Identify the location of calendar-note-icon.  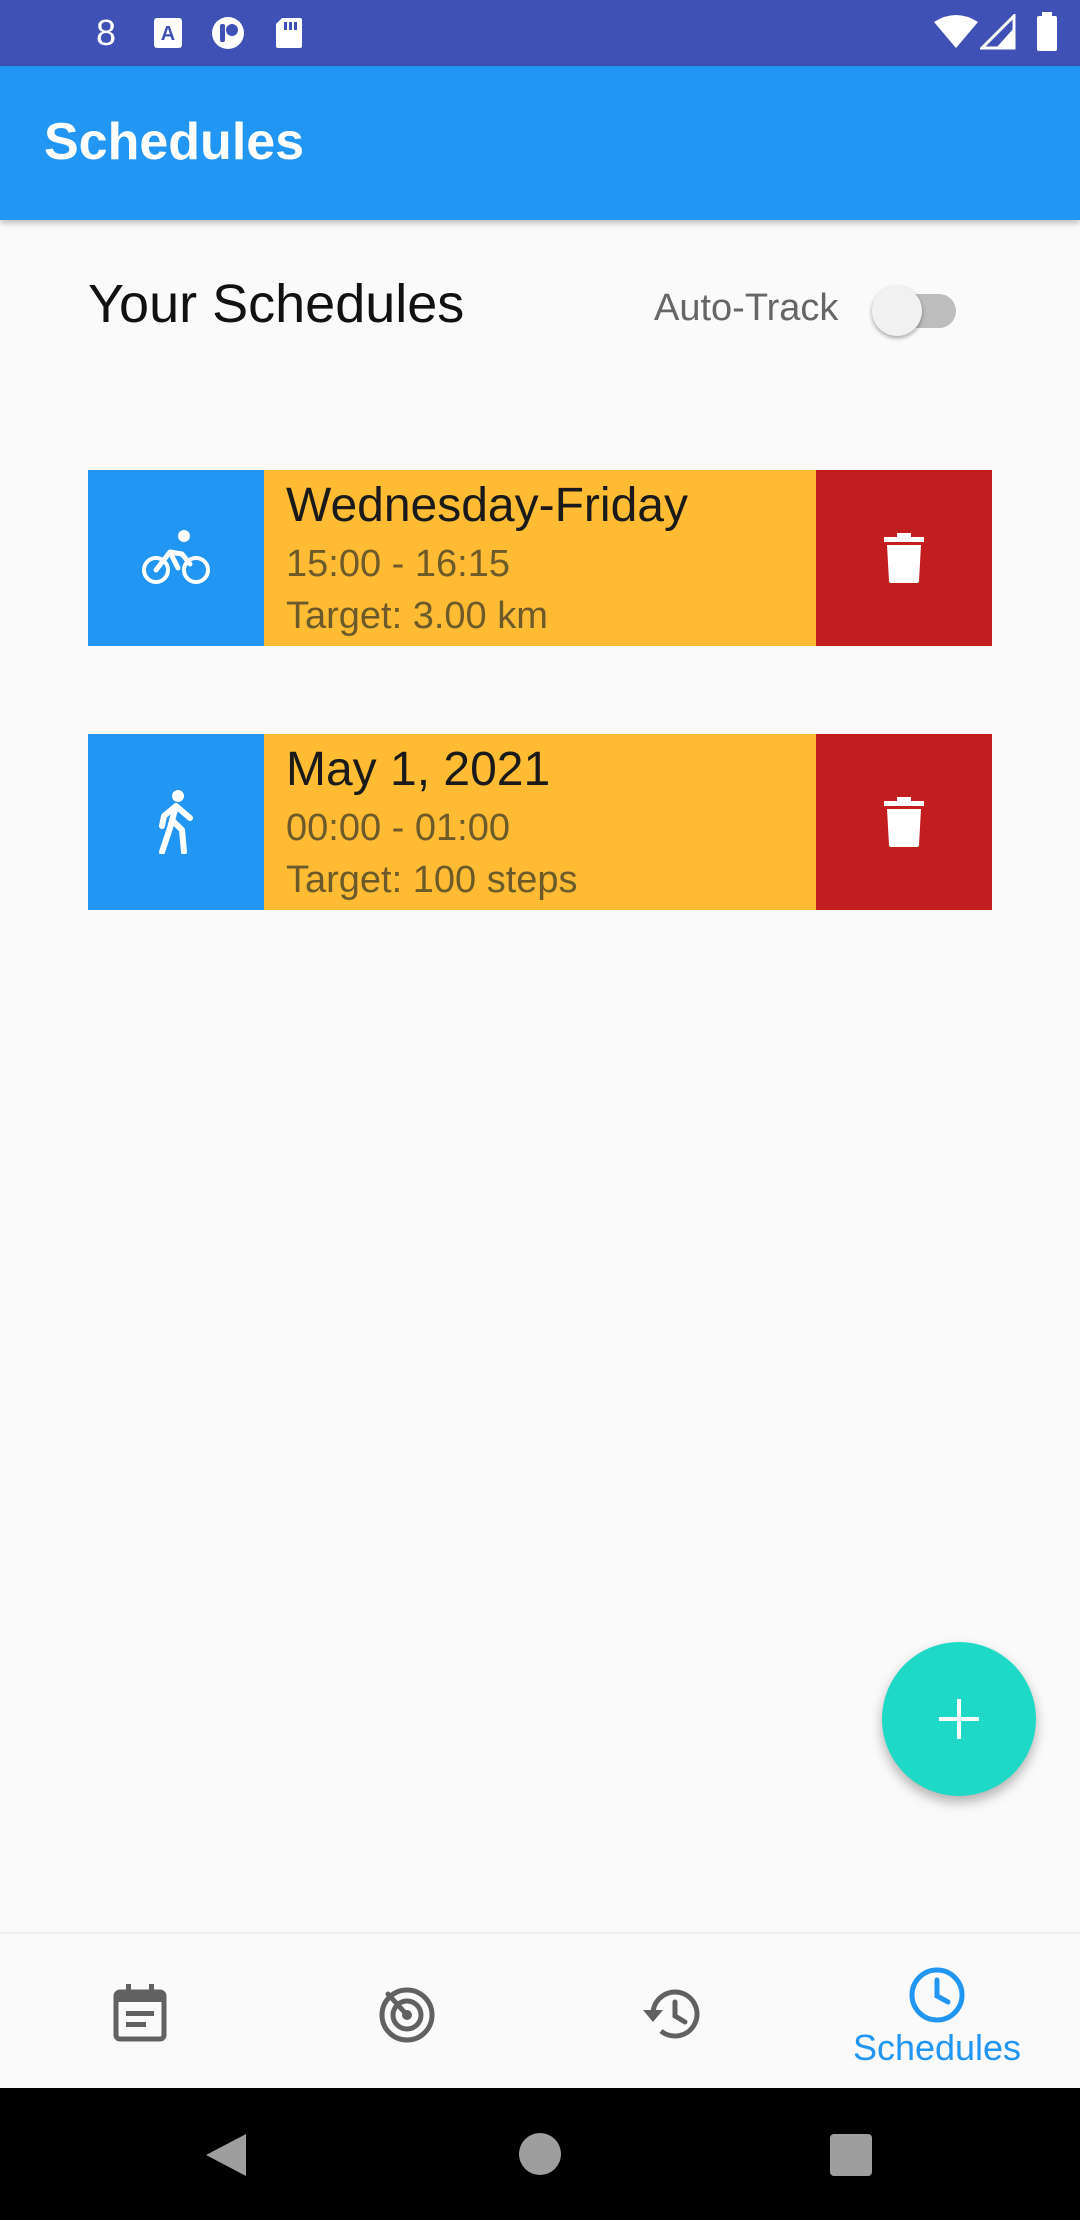
(140, 2013).